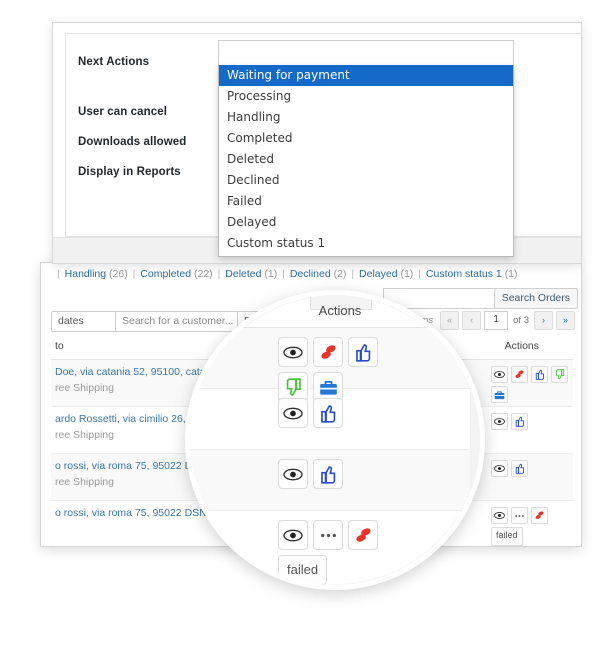 Image resolution: width=600 pixels, height=652 pixels. Describe the element at coordinates (203, 274) in the screenshot. I see `status-count-completed: (22)` at that location.